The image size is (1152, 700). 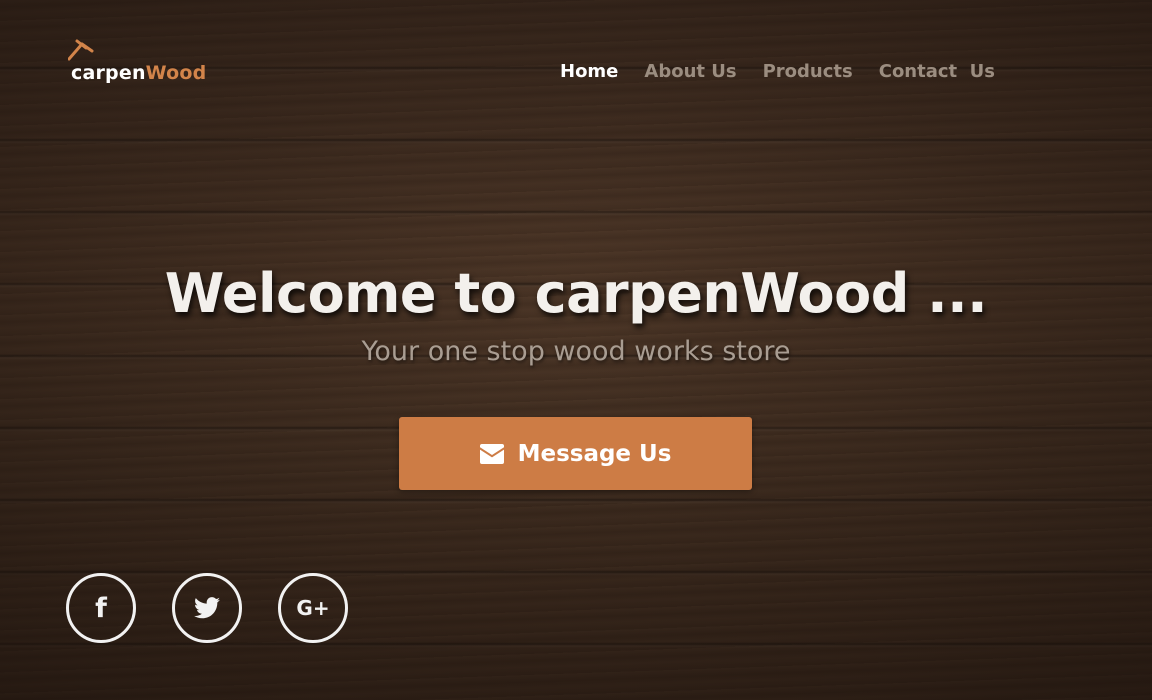 I want to click on main-nav: Home About Us Products Contact Us, so click(x=777, y=71).